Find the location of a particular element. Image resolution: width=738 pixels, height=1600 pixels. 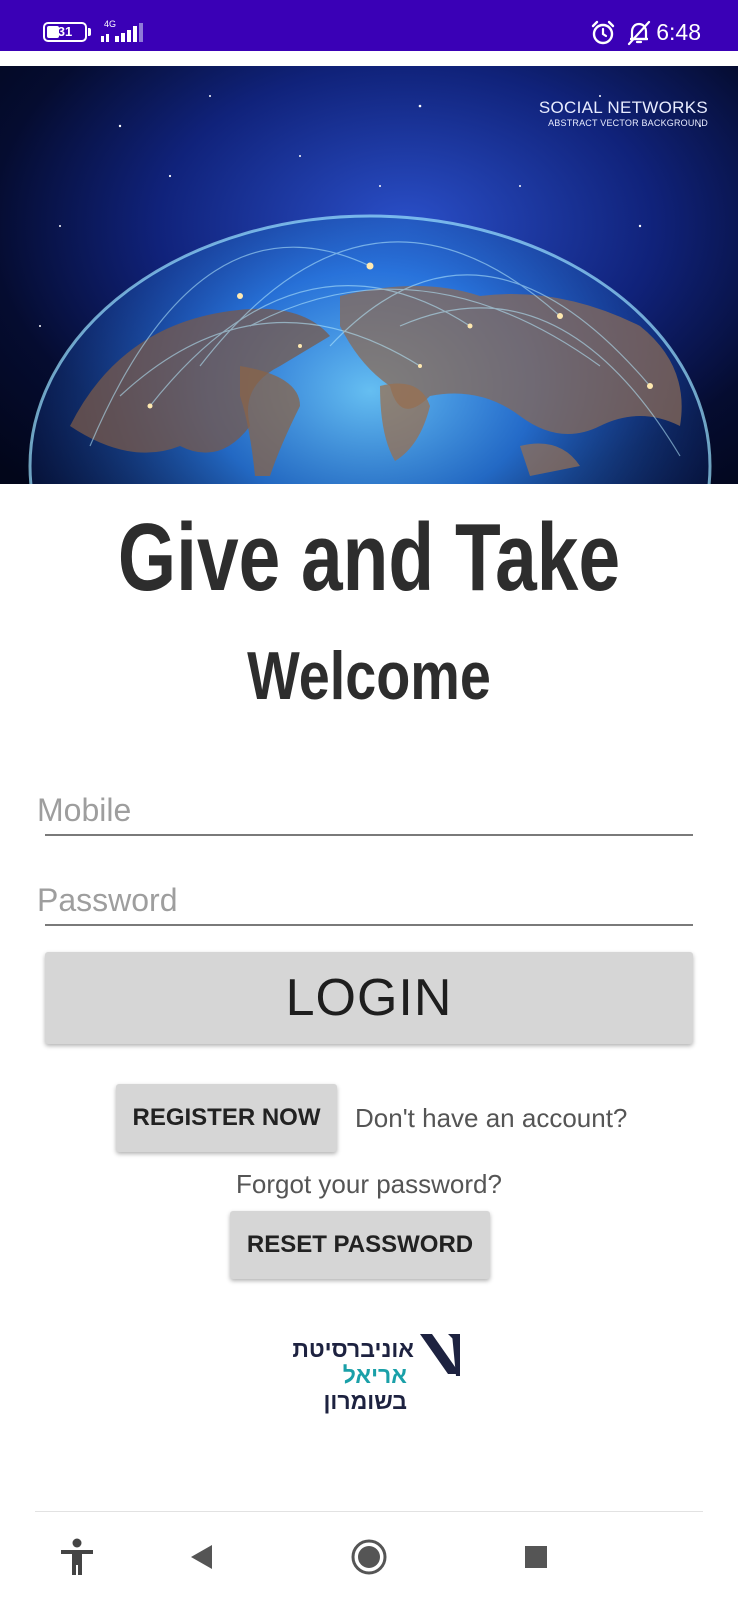

mobile-field-container is located at coordinates (365, 806).